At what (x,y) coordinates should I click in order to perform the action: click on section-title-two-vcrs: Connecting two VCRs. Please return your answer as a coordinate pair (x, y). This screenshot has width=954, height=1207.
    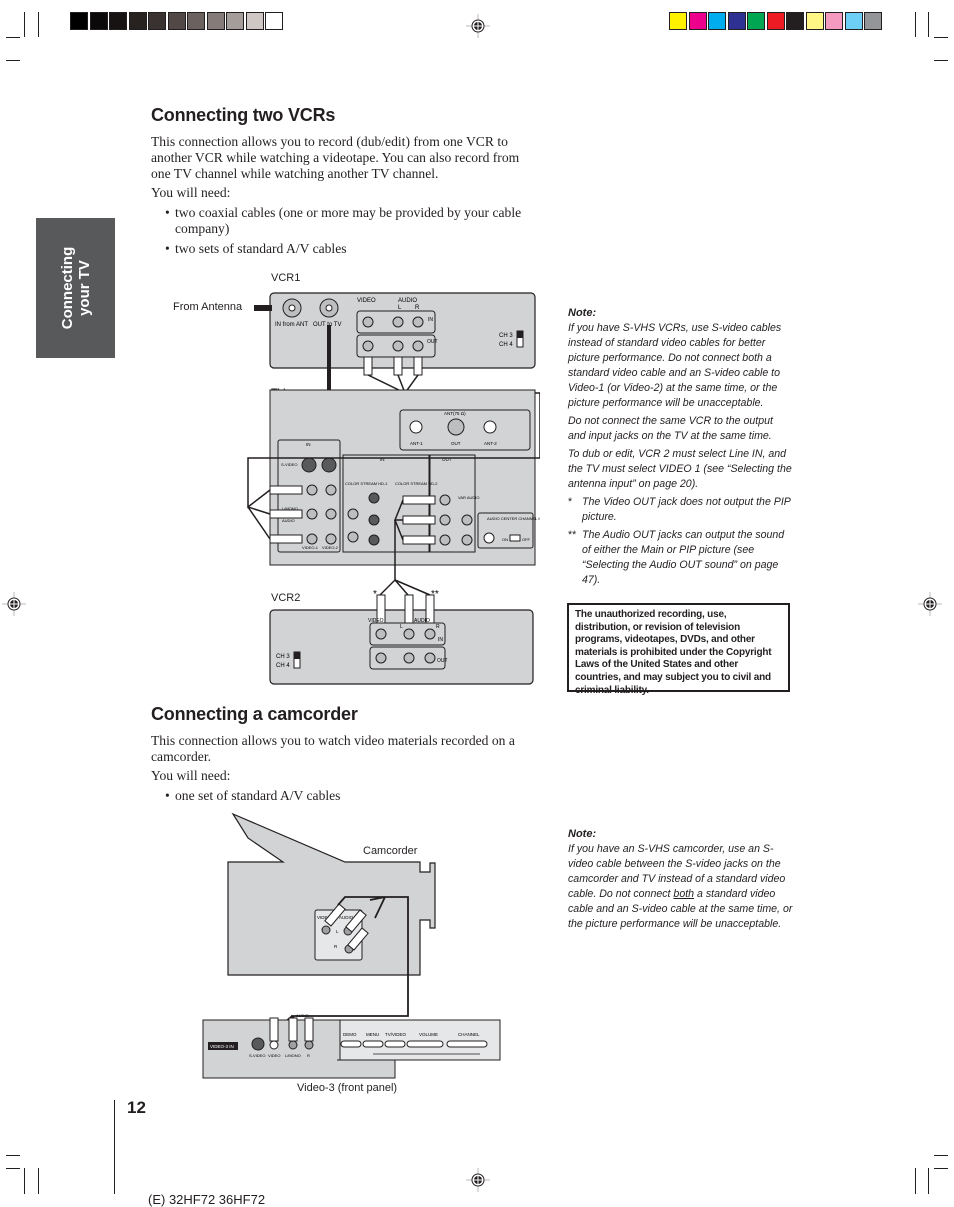
    Looking at the image, I should click on (243, 115).